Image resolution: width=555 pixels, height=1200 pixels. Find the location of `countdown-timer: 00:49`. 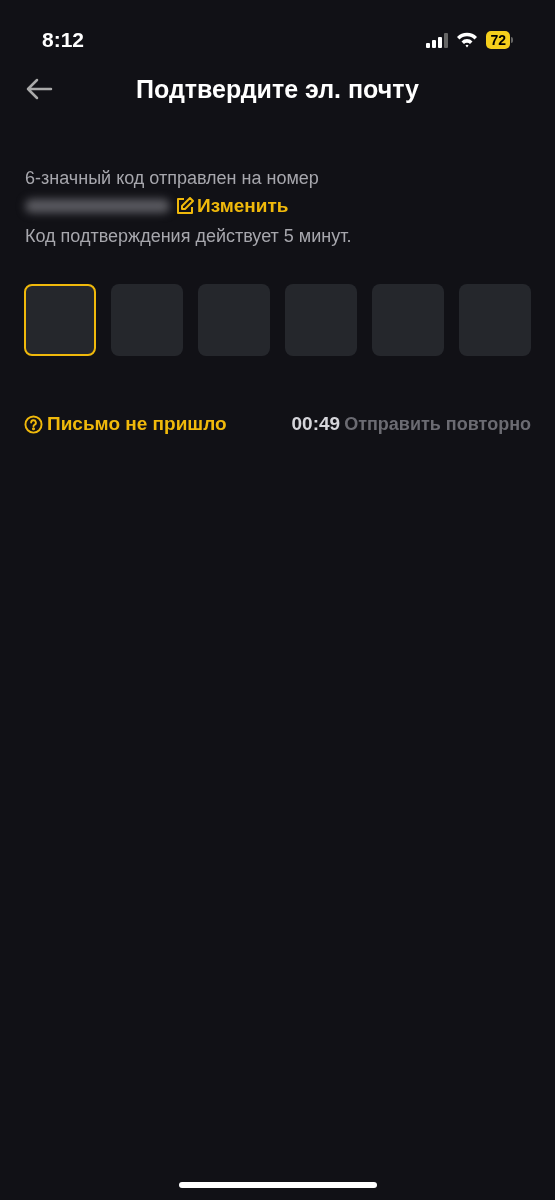

countdown-timer: 00:49 is located at coordinates (316, 424).